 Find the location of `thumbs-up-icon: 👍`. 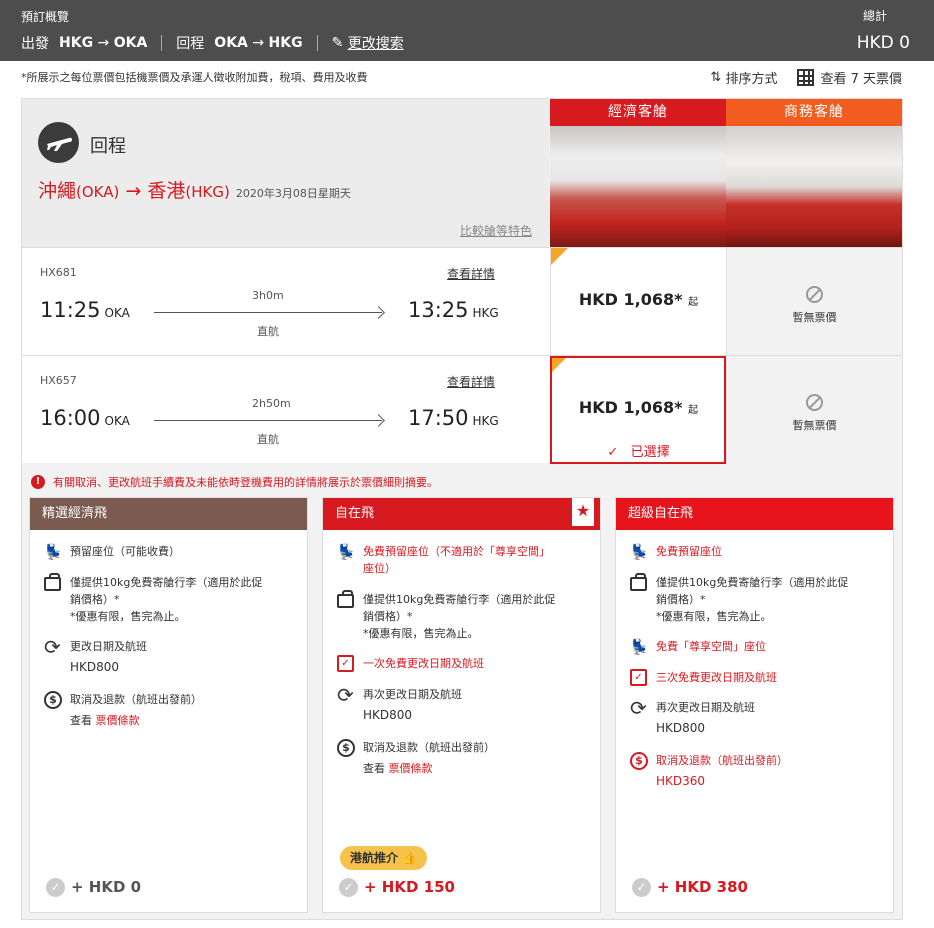

thumbs-up-icon: 👍 is located at coordinates (410, 858).